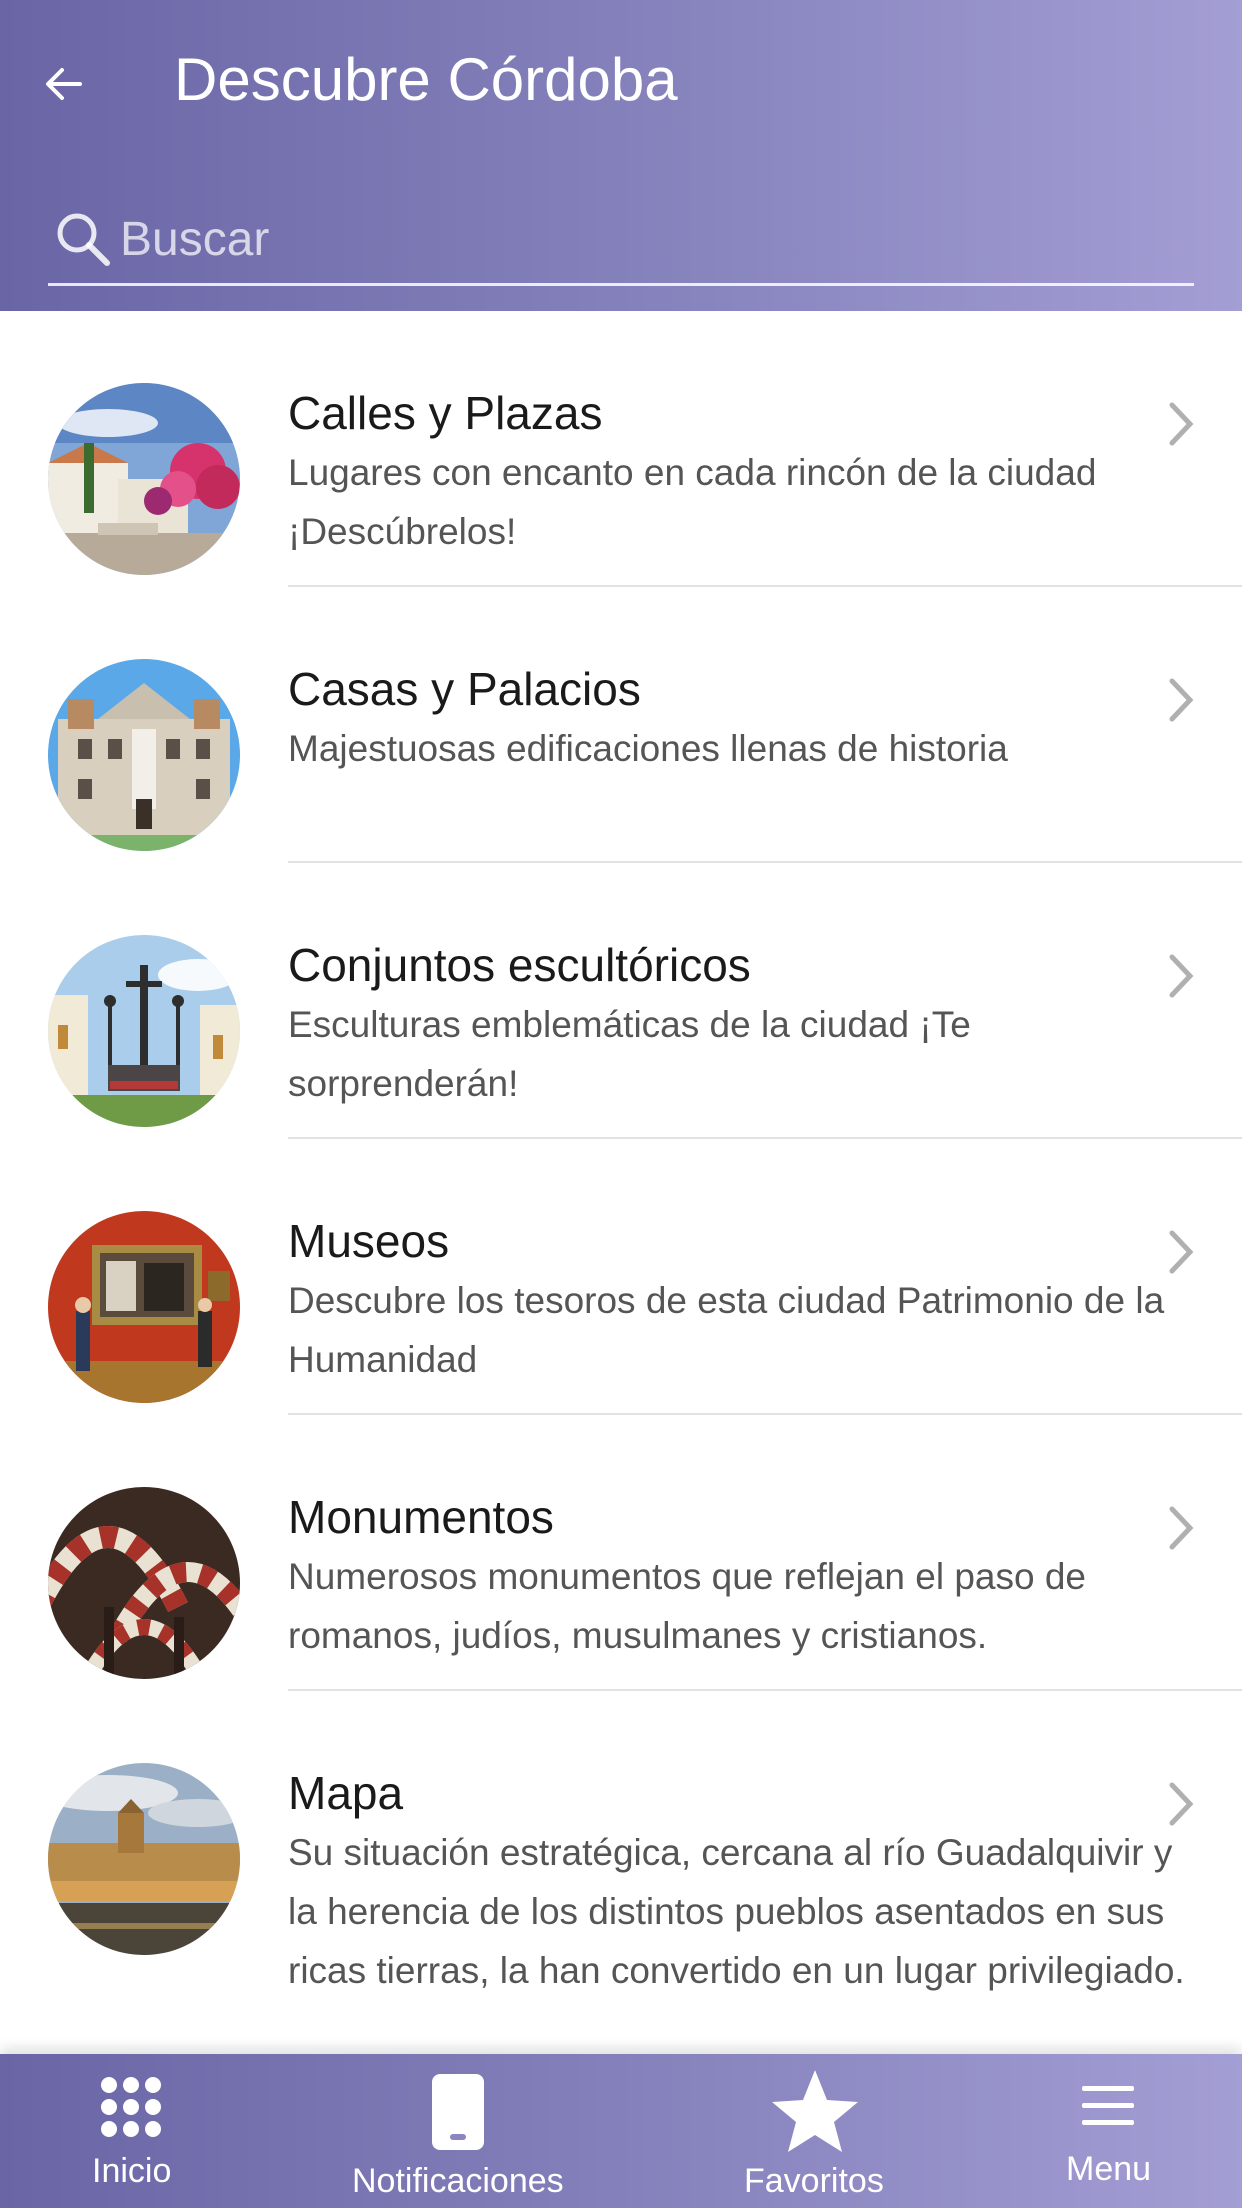 Image resolution: width=1242 pixels, height=2208 pixels. Describe the element at coordinates (144, 479) in the screenshot. I see `street-photo` at that location.